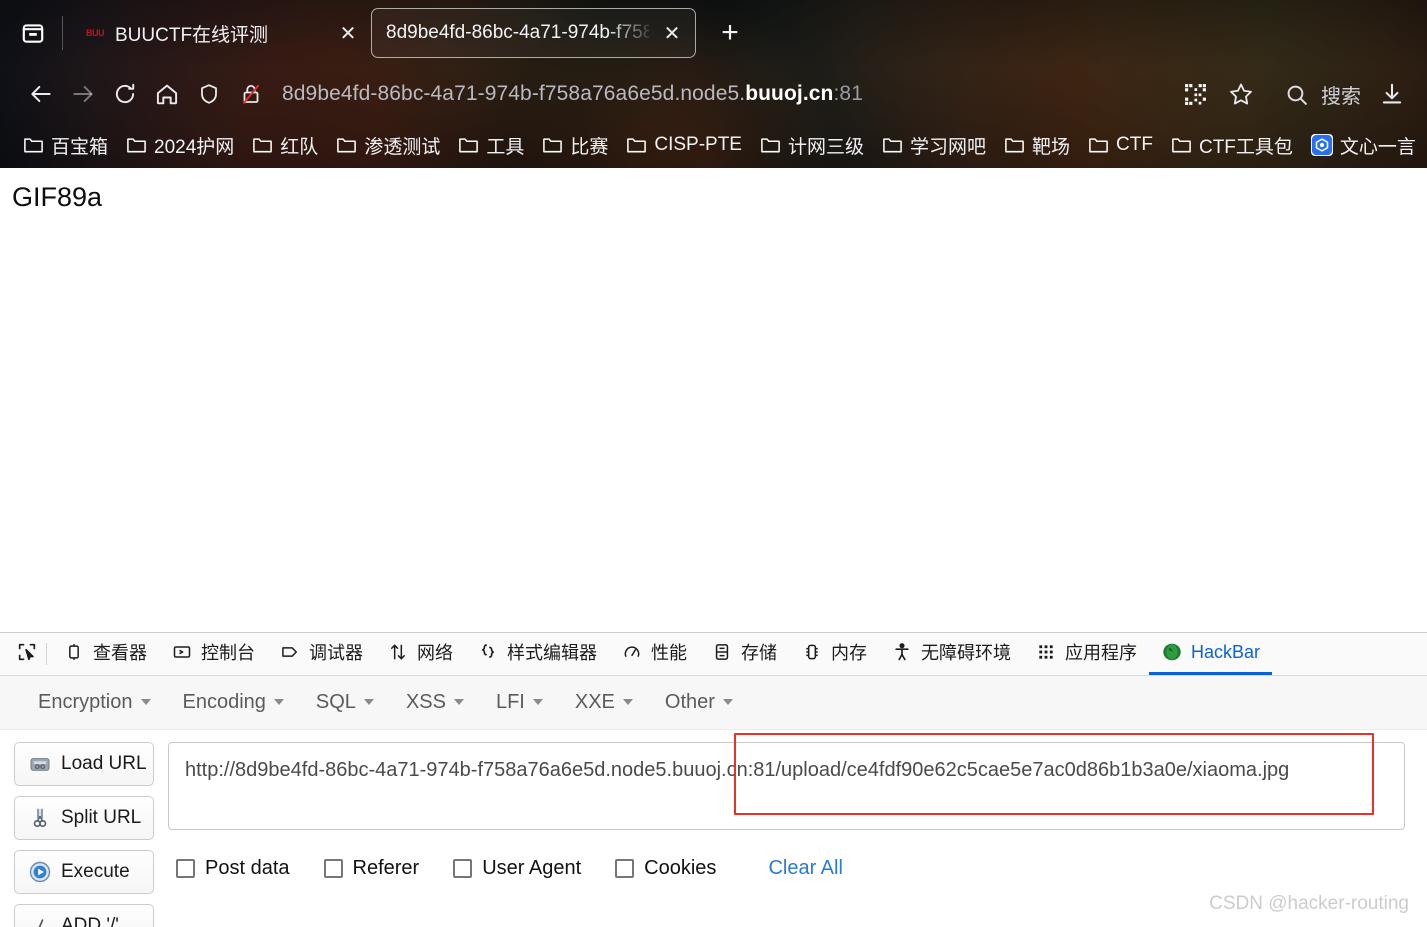  I want to click on button-label: Execute, so click(95, 871).